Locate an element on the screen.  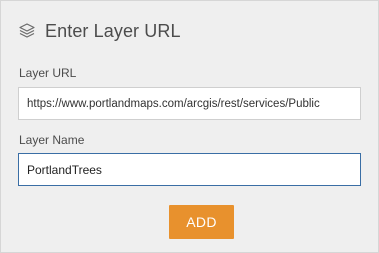
layers-icon is located at coordinates (27, 31).